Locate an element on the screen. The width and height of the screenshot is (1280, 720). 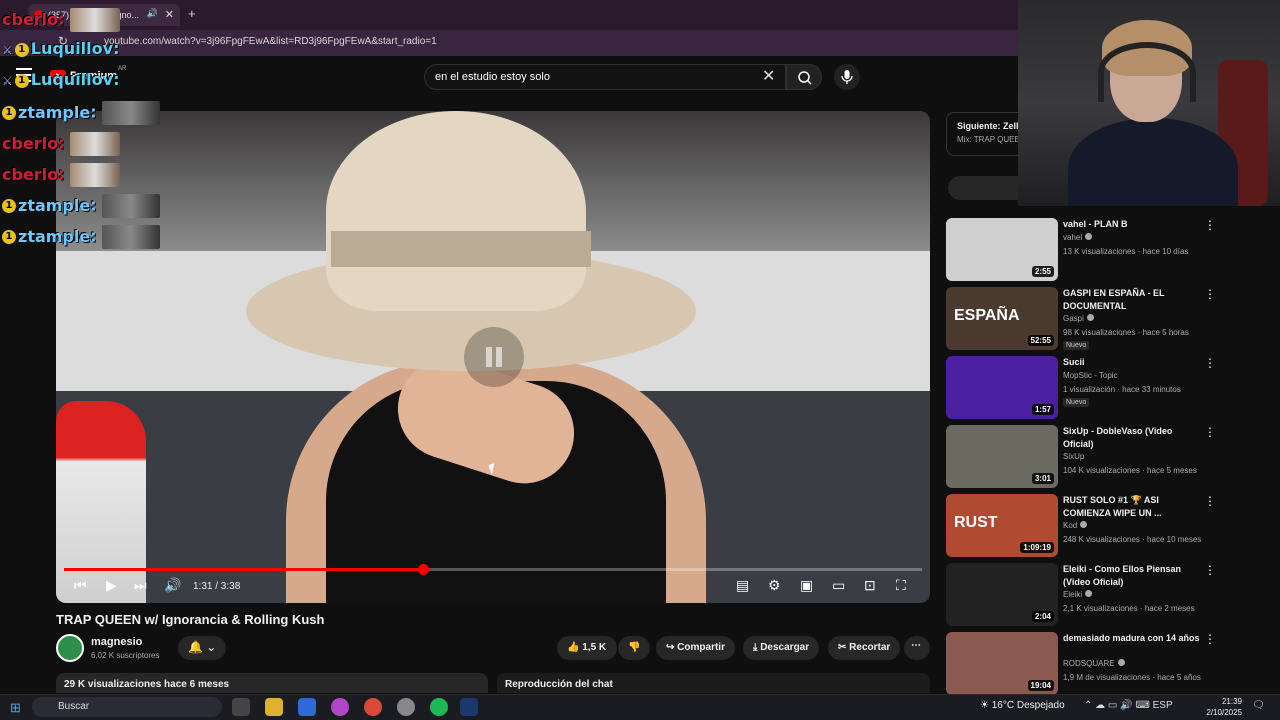
search-button is located at coordinates (804, 77).